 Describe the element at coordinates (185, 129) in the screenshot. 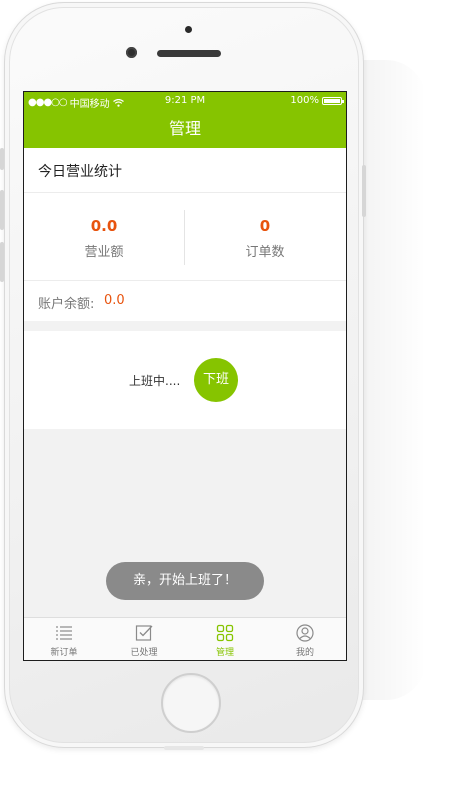

I see `nav-title: 管理` at that location.